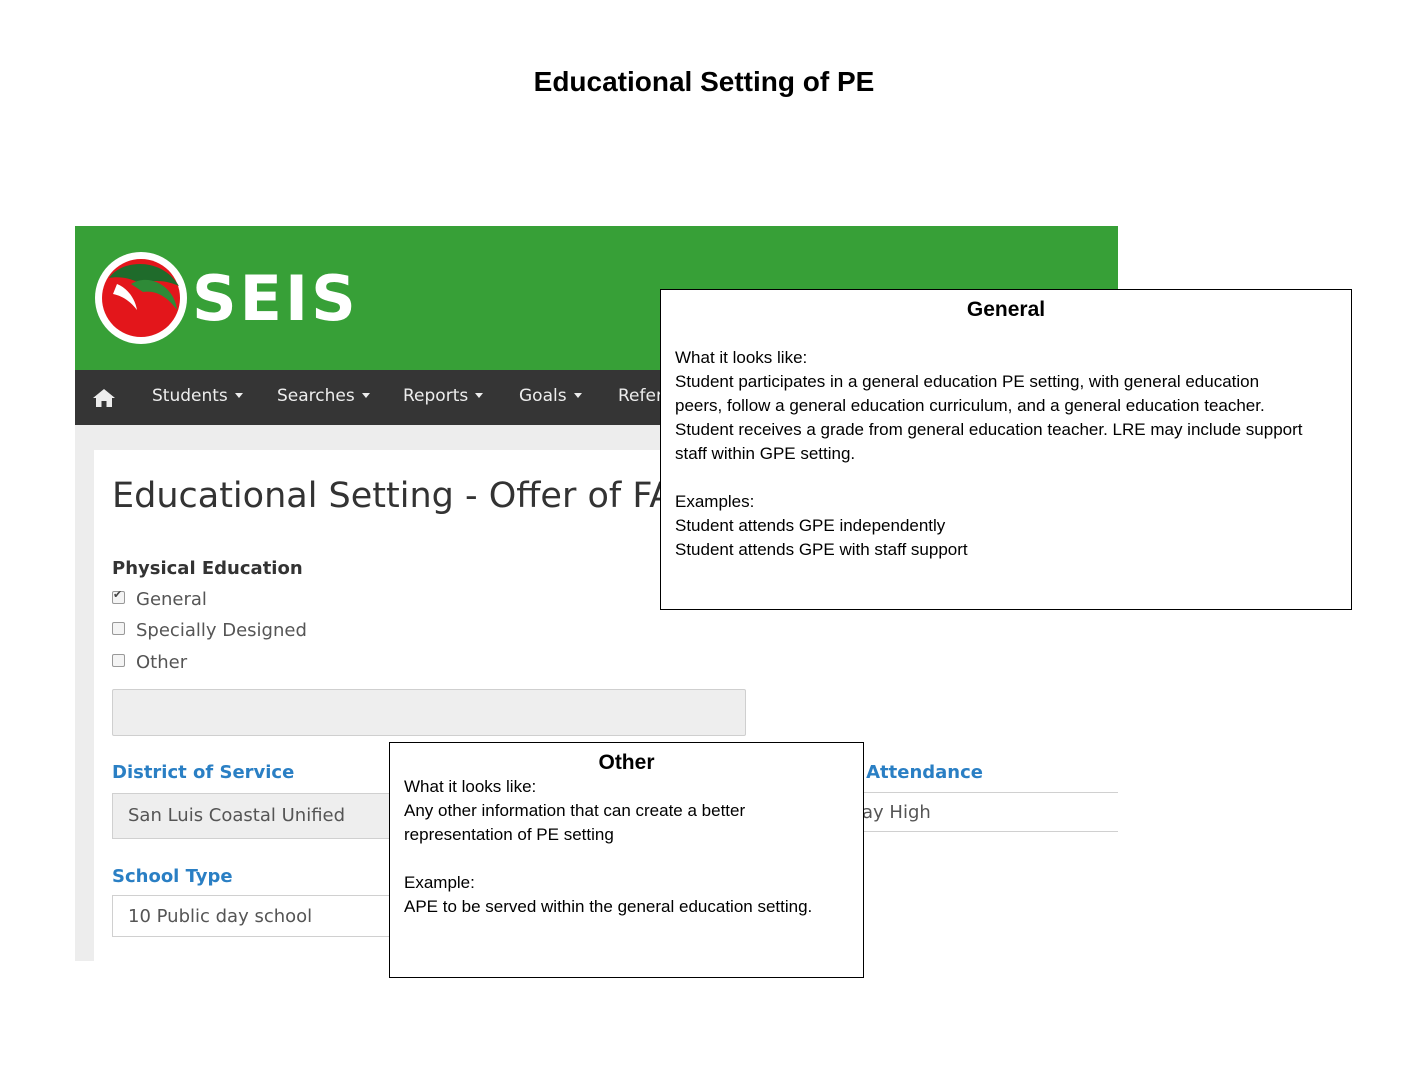 This screenshot has height=1088, width=1408. I want to click on callout-general-line: Examples:, so click(715, 501).